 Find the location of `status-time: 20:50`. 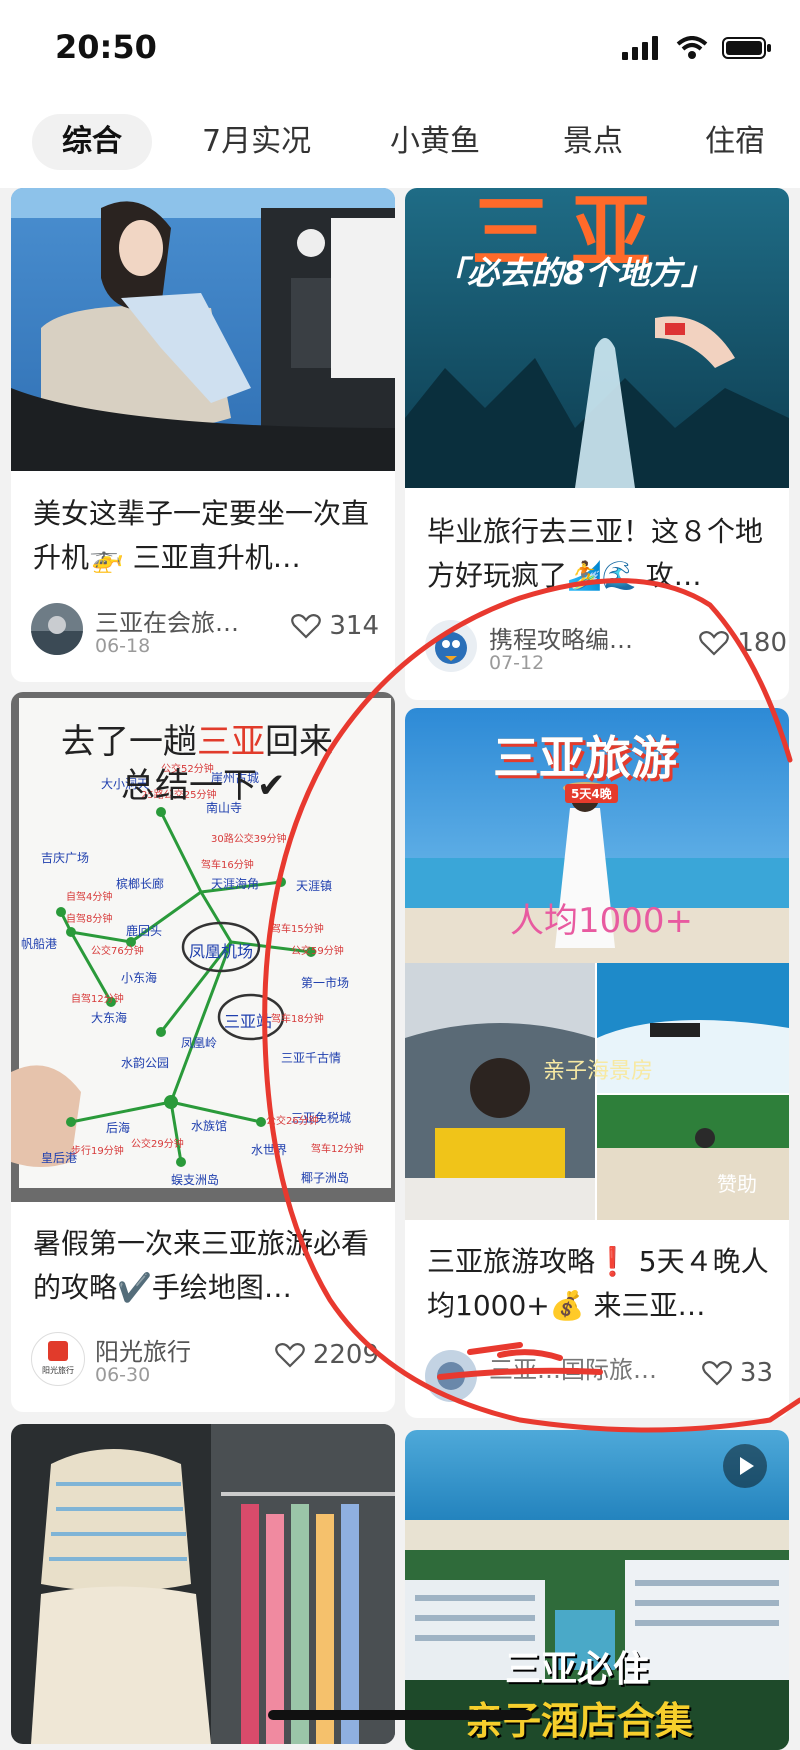

status-time: 20:50 is located at coordinates (106, 47).